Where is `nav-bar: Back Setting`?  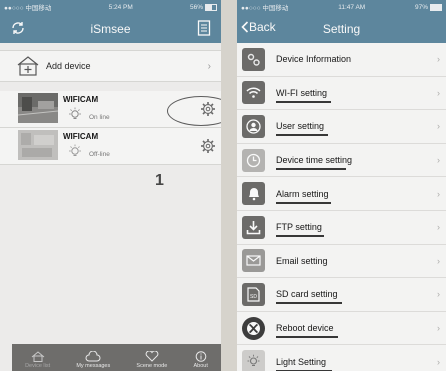
nav-bar: Back Setting is located at coordinates (341, 28).